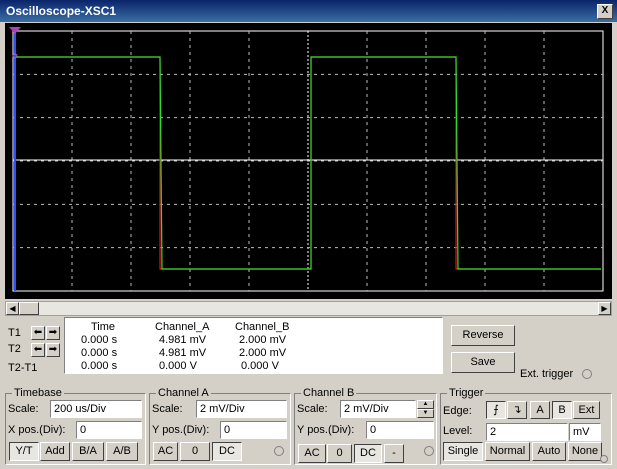  What do you see at coordinates (23, 368) in the screenshot?
I see `t2-t1-label: T2-T1` at bounding box center [23, 368].